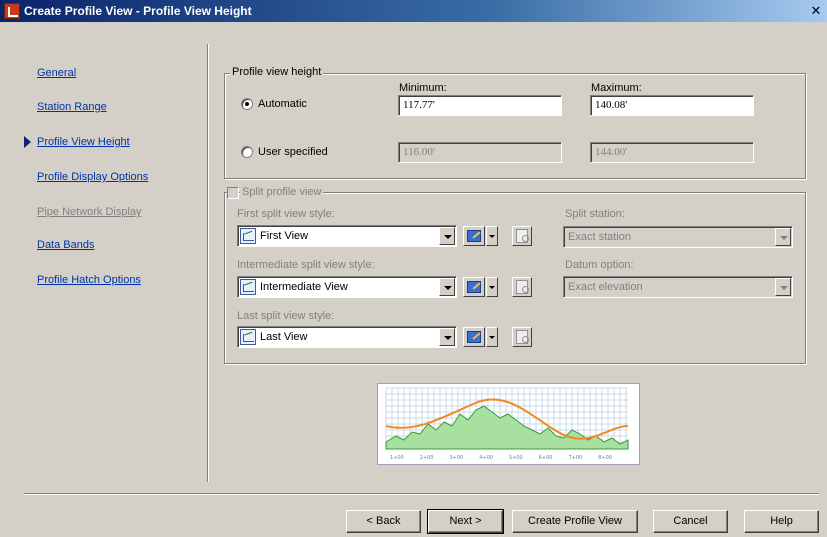 Image resolution: width=827 pixels, height=537 pixels. Describe the element at coordinates (347, 236) in the screenshot. I see `first-split-style-select: First View` at that location.